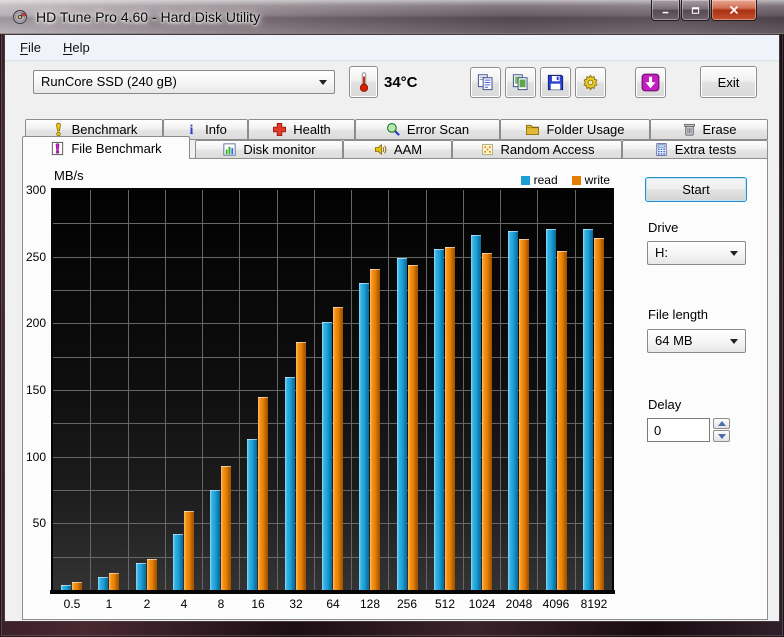 The image size is (784, 637). I want to click on random-access-icon, so click(487, 149).